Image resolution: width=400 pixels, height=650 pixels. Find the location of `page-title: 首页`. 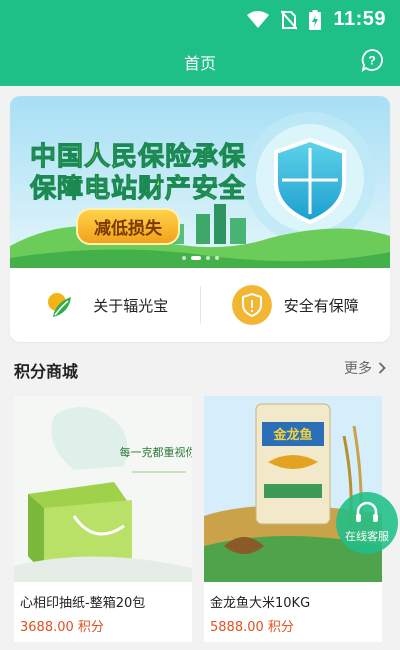

page-title: 首页 is located at coordinates (199, 63).